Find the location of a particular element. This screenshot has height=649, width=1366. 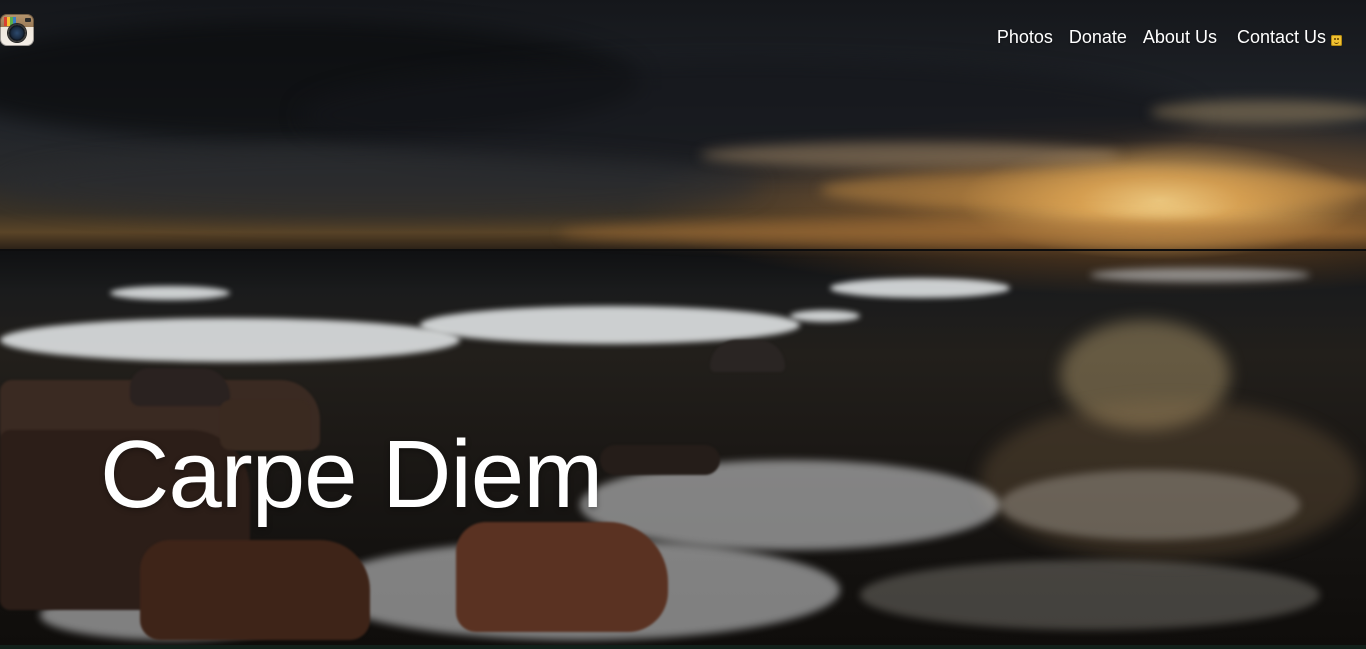

nav-link-donate: Donate is located at coordinates (1098, 37).